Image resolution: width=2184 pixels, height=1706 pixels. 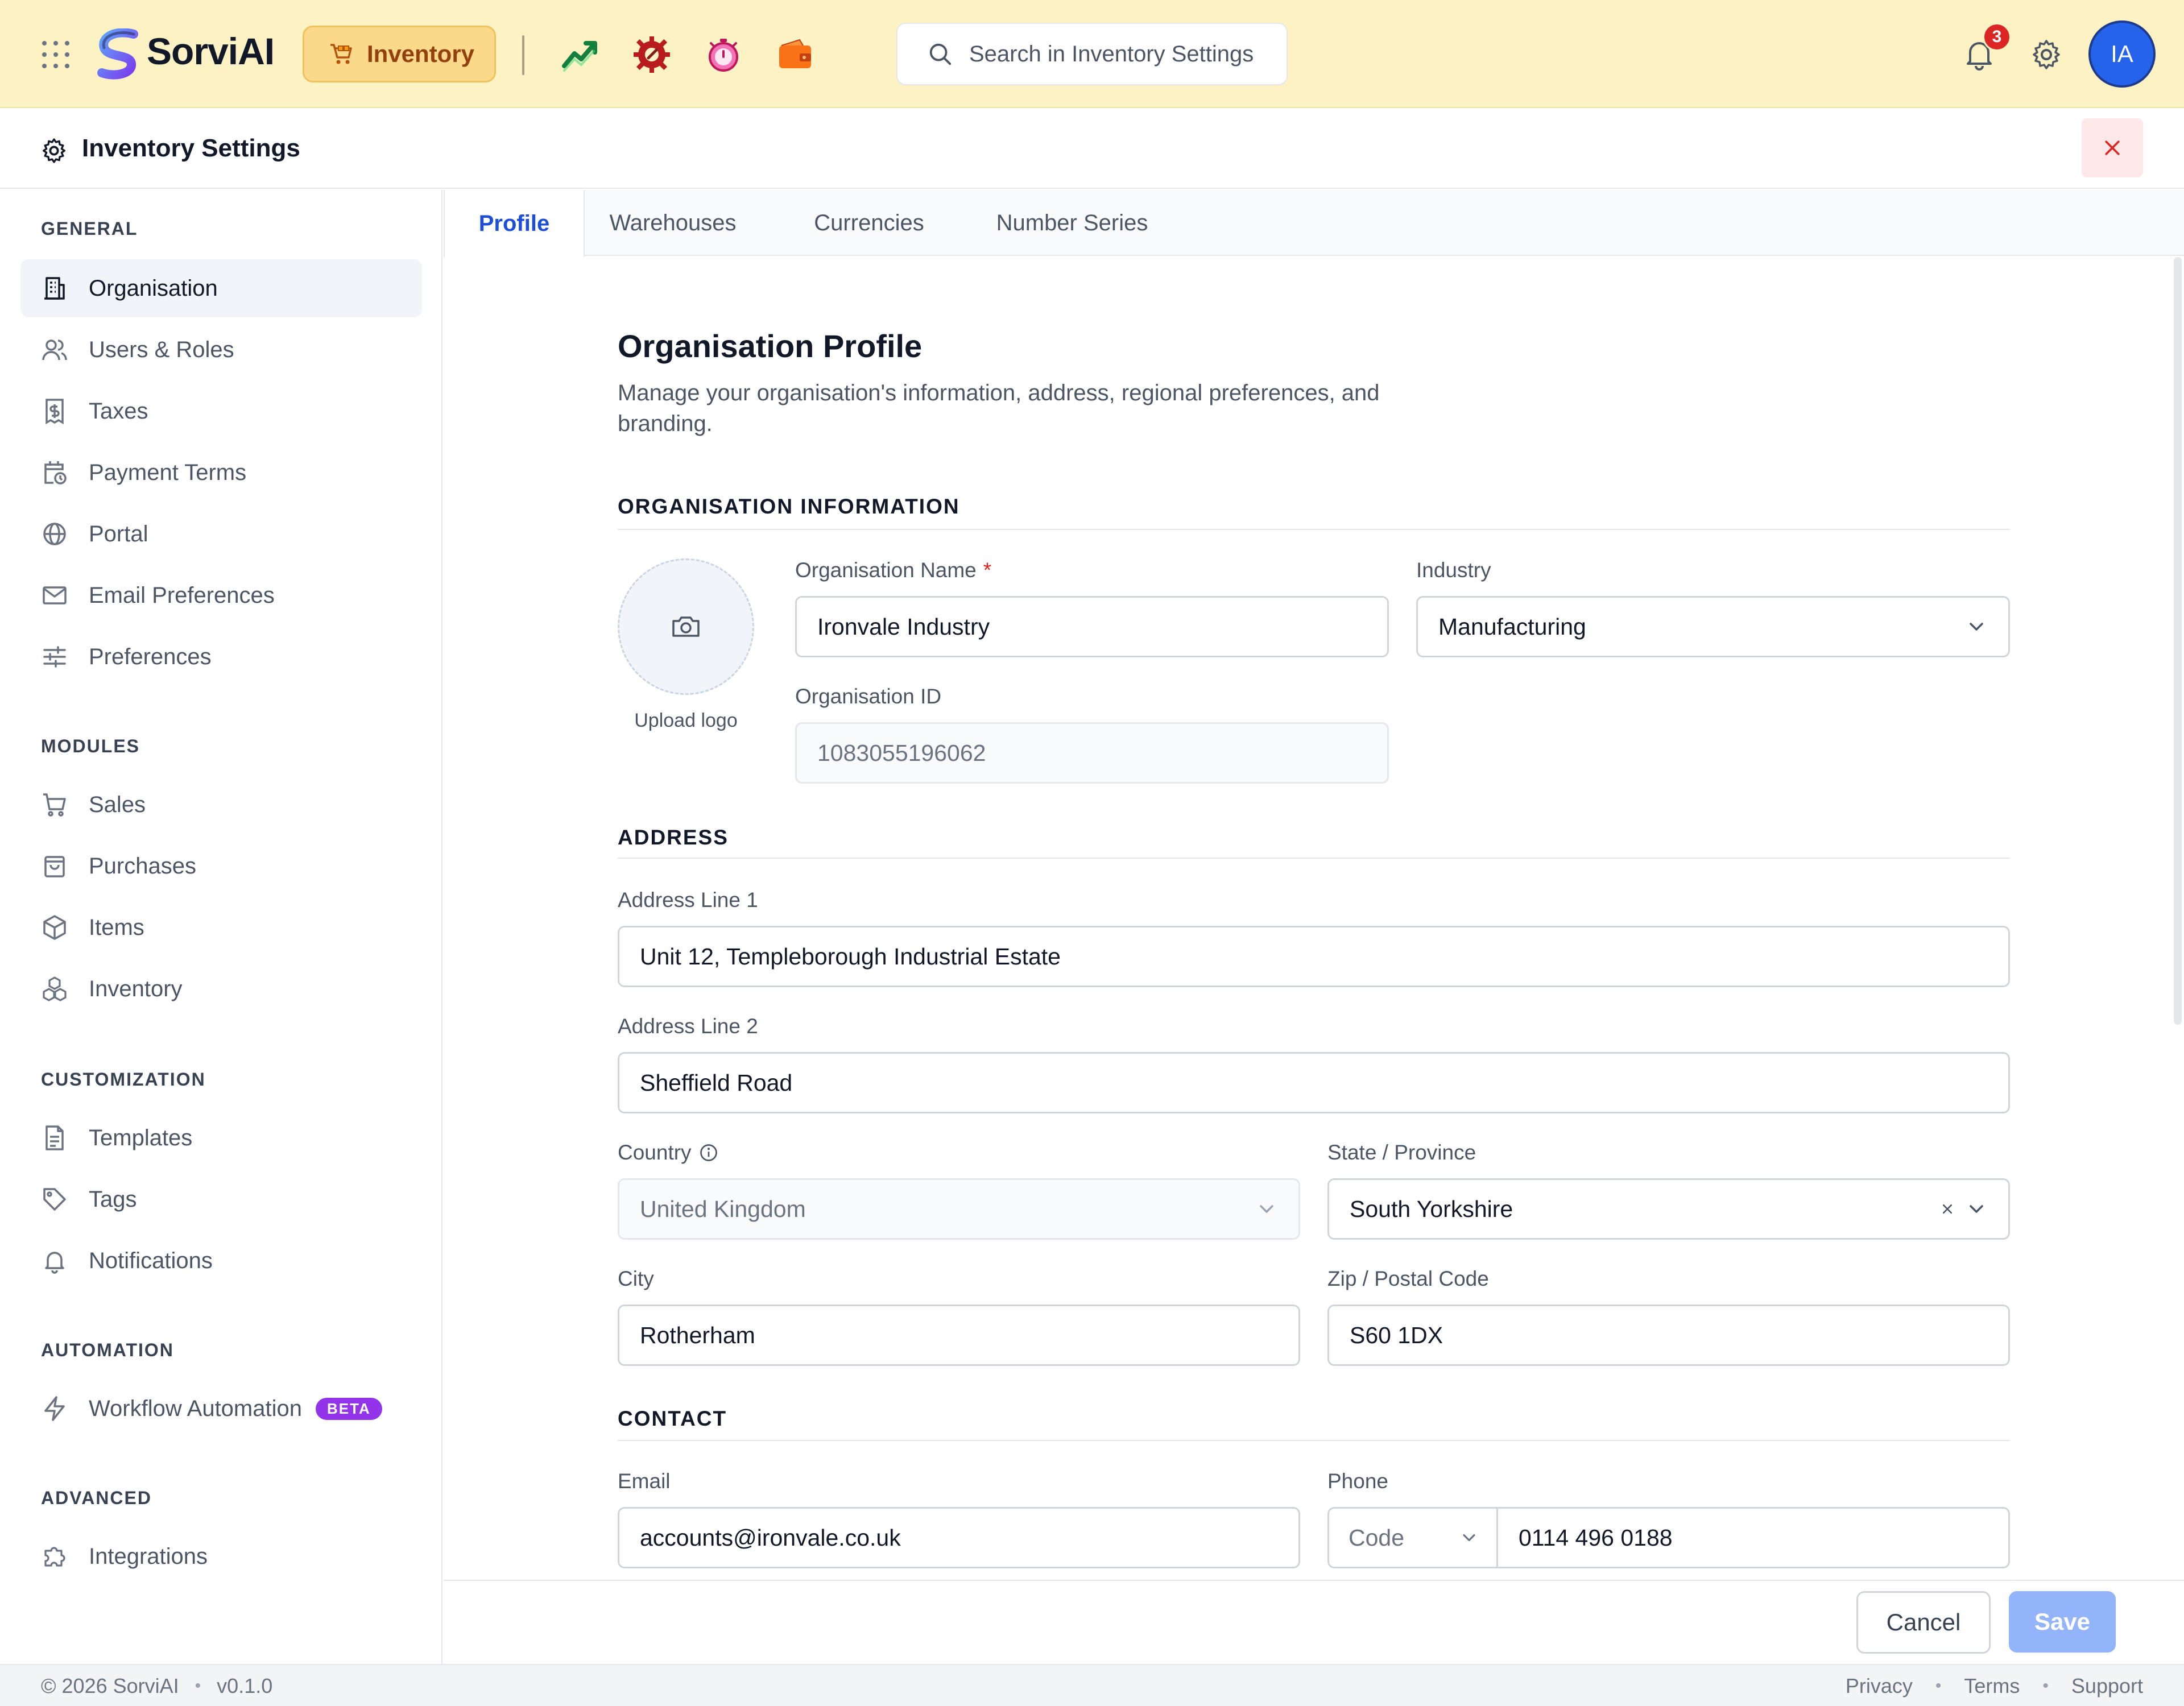 I want to click on sidebar-item-workflow-automation: Workflow Automation BETA, so click(x=221, y=1409).